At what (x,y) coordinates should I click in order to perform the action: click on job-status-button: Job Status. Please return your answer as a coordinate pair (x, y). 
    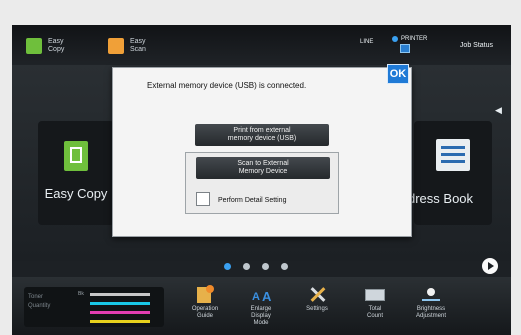
    Looking at the image, I should click on (476, 45).